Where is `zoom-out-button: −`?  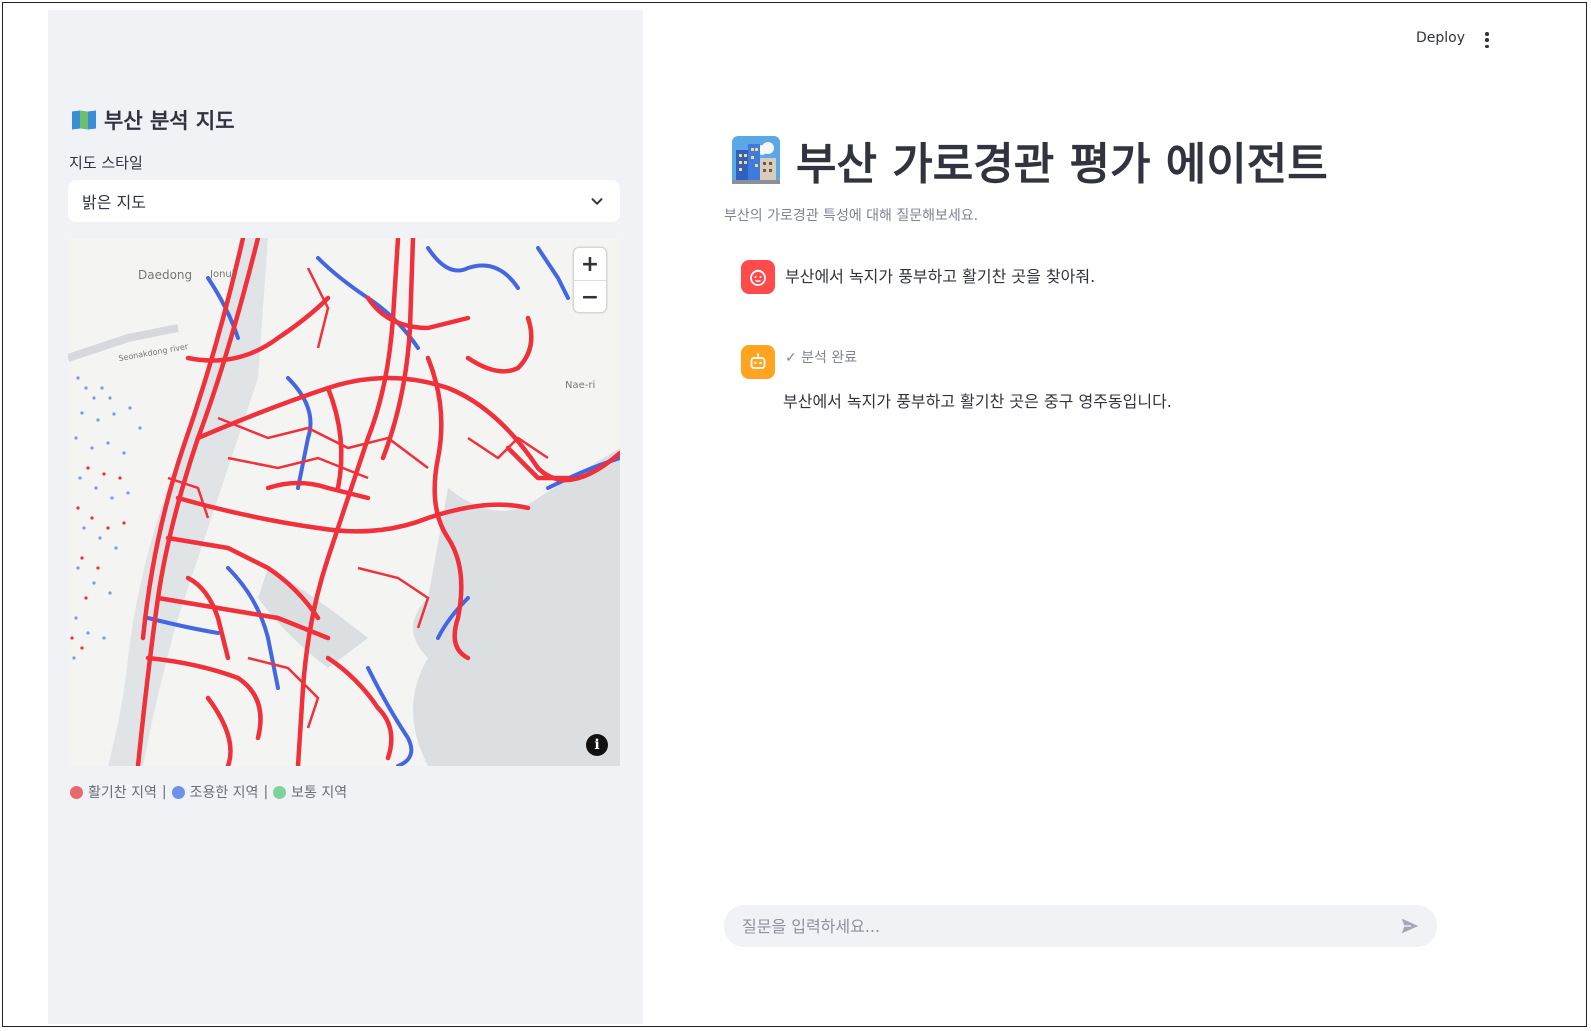 zoom-out-button: − is located at coordinates (590, 296).